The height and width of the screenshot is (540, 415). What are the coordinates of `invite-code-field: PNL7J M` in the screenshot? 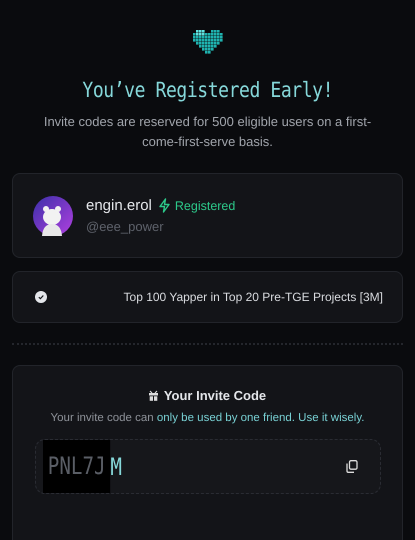 It's located at (207, 466).